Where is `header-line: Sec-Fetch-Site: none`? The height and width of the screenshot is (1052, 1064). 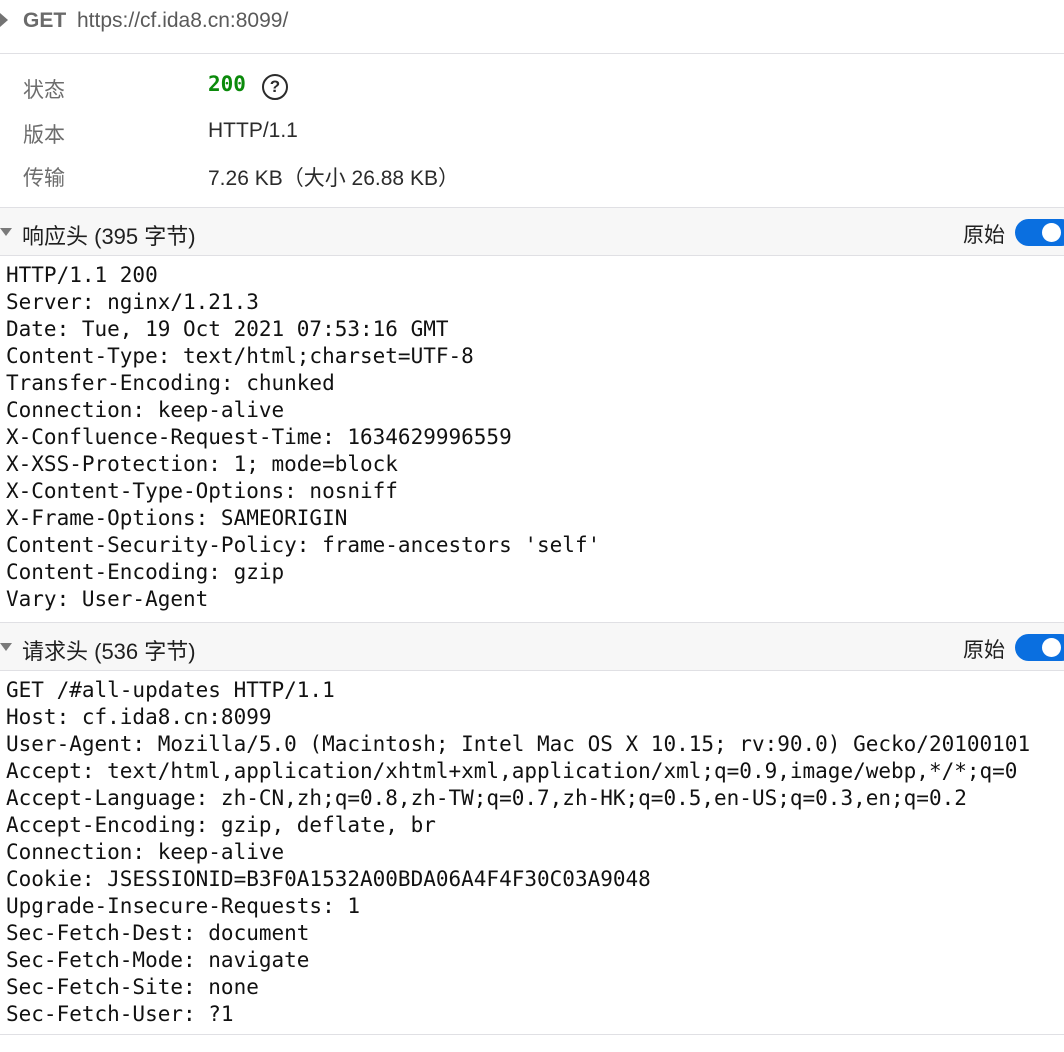
header-line: Sec-Fetch-Site: none is located at coordinates (132, 987).